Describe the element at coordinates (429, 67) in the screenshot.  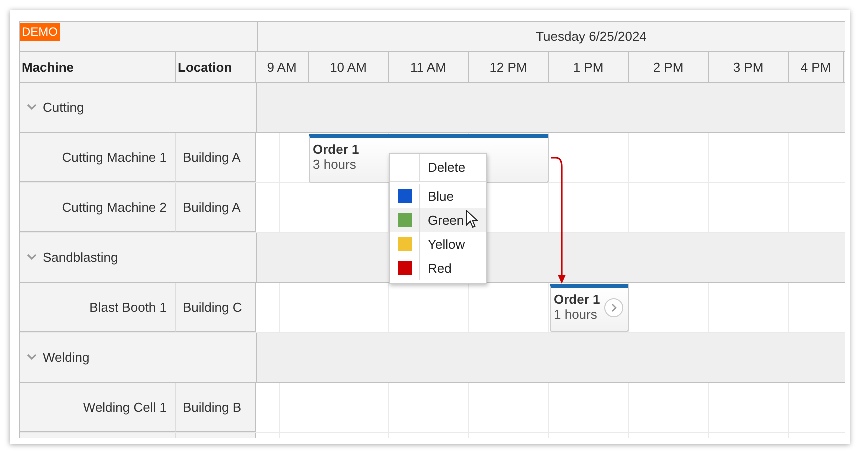
I see `hour-header: 11 AM` at that location.